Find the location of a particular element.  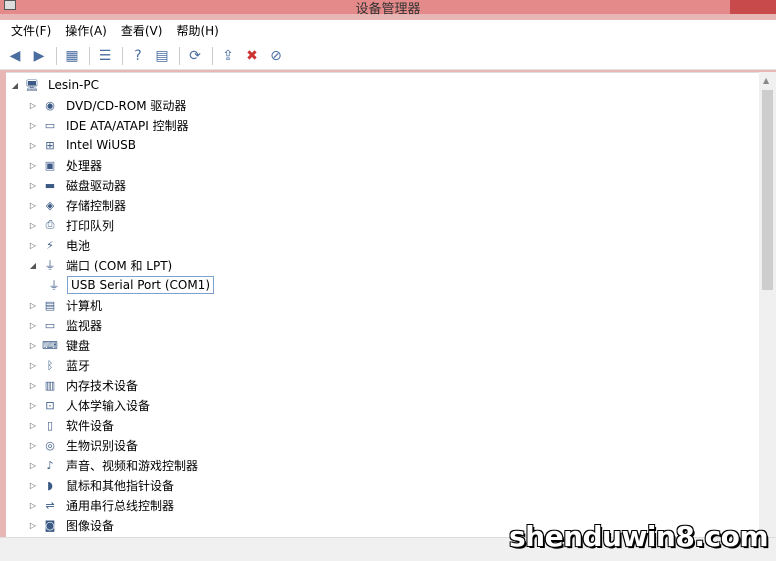

disk-icon: ▬ is located at coordinates (50, 185).